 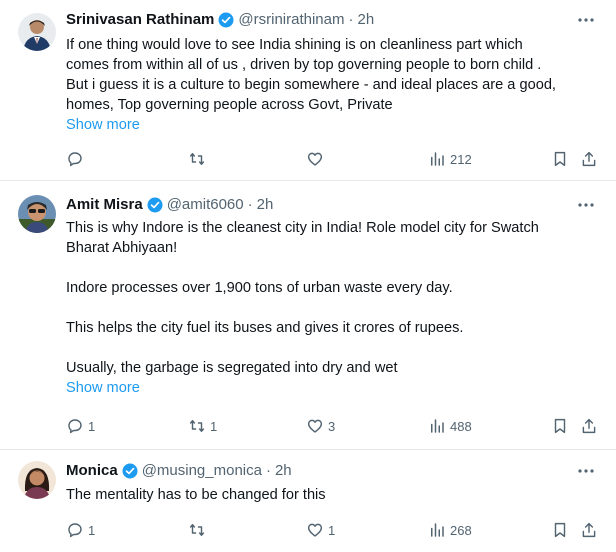 I want to click on repost-button: 1, so click(x=202, y=426).